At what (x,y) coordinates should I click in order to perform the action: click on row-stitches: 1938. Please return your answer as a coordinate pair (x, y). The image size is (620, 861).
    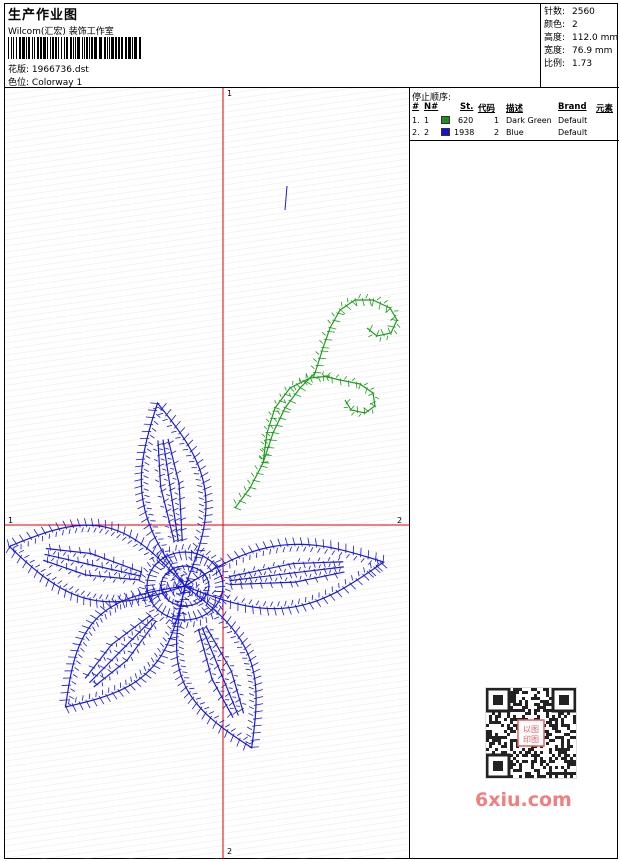
    Looking at the image, I should click on (464, 132).